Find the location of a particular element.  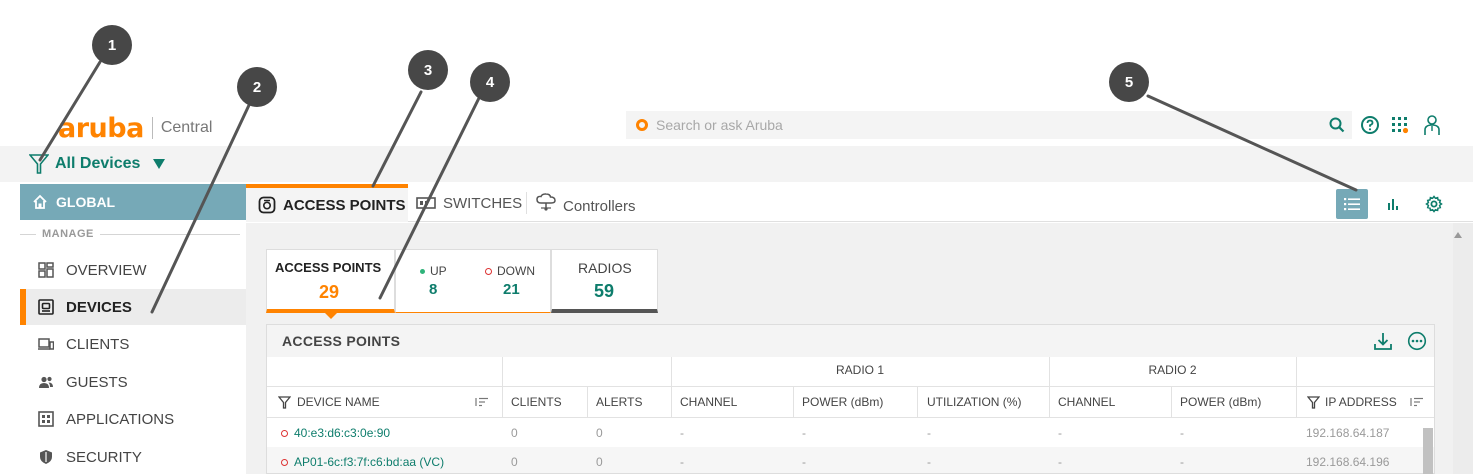

help-icon is located at coordinates (1370, 125).